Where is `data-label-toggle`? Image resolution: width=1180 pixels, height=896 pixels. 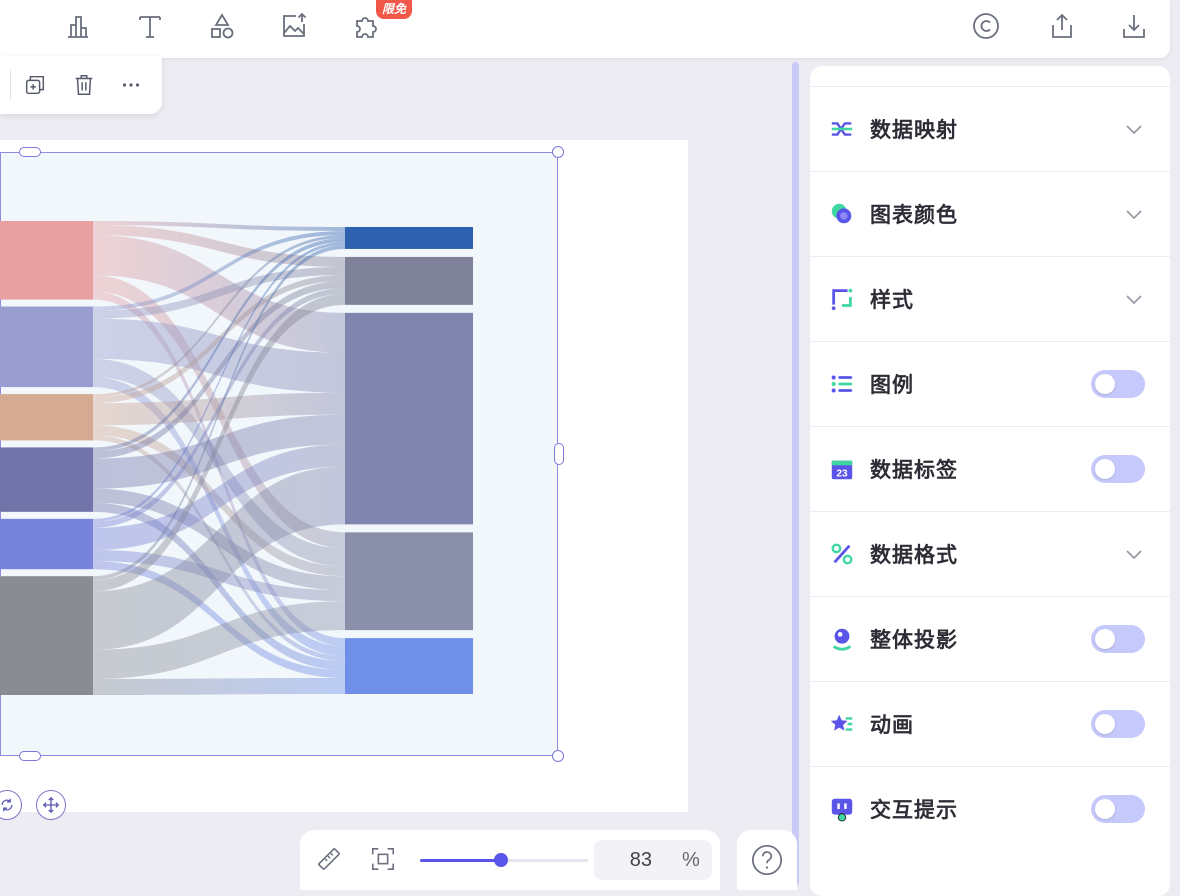
data-label-toggle is located at coordinates (1118, 469).